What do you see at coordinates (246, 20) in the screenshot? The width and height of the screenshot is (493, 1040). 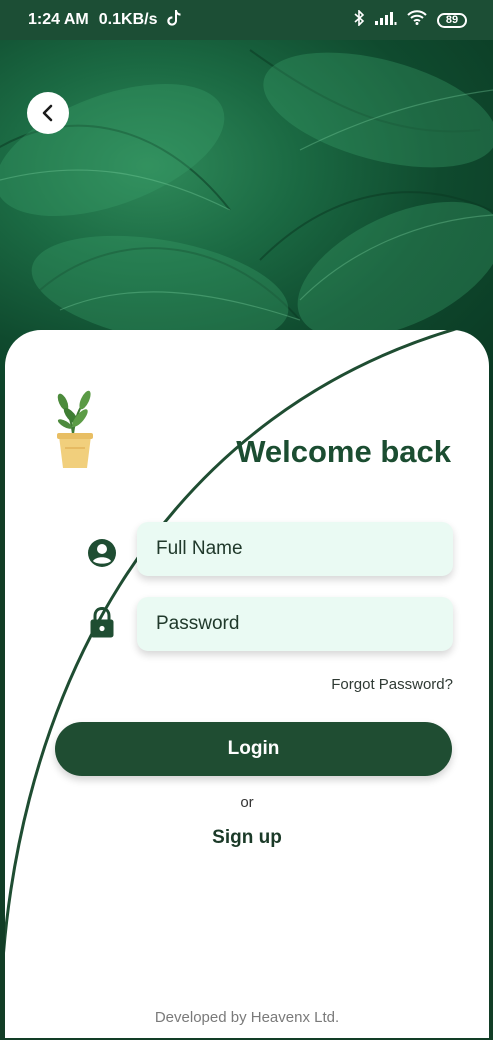 I see `status-bar: 1:24 AM 0.1KB/s 89` at bounding box center [246, 20].